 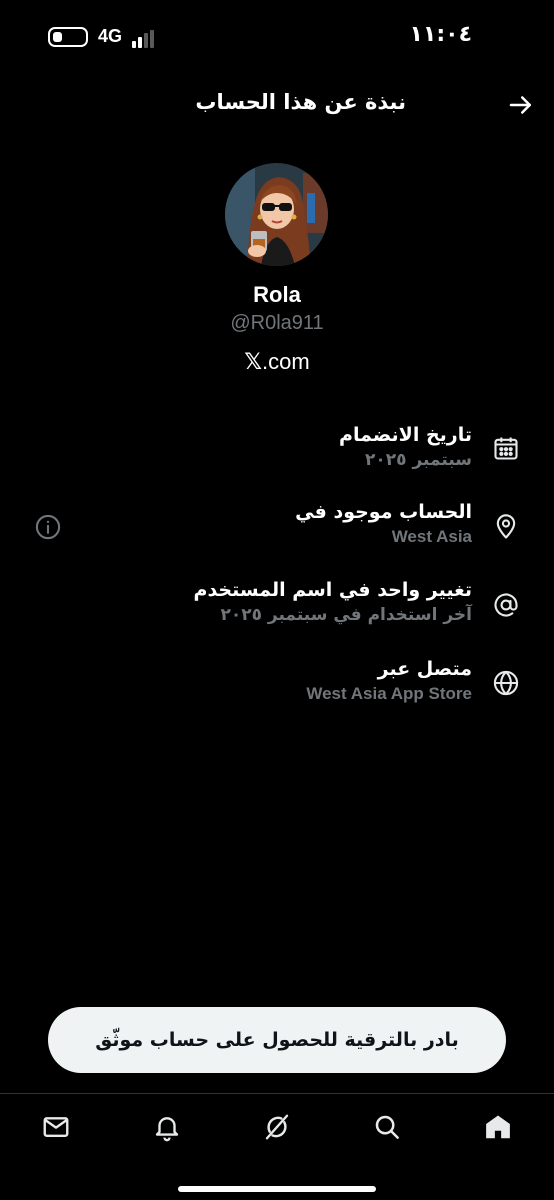 I want to click on search-icon, so click(x=387, y=1127).